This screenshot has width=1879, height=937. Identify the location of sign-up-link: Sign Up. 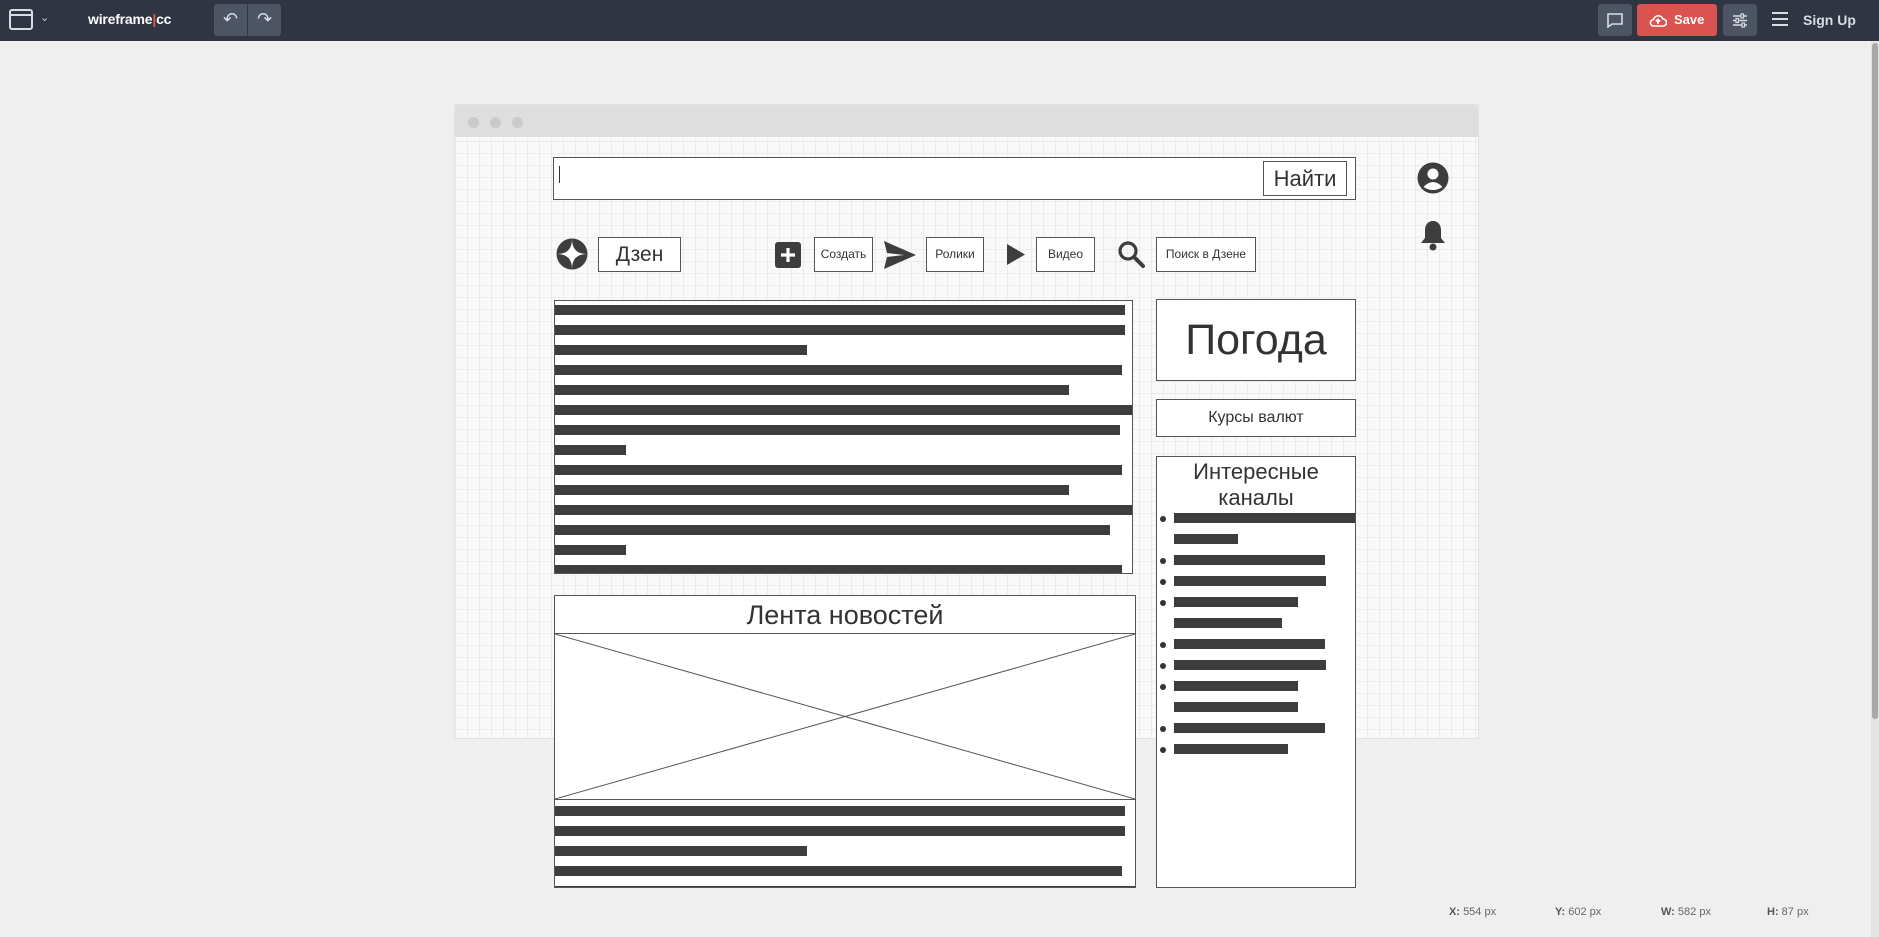
(1829, 20).